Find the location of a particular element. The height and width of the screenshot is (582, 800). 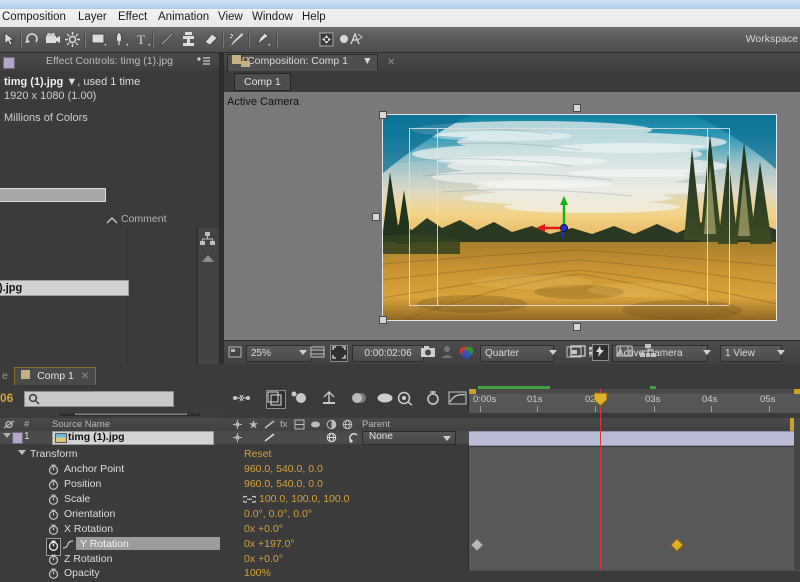

layer-expand-arrow-icon is located at coordinates (7, 435).